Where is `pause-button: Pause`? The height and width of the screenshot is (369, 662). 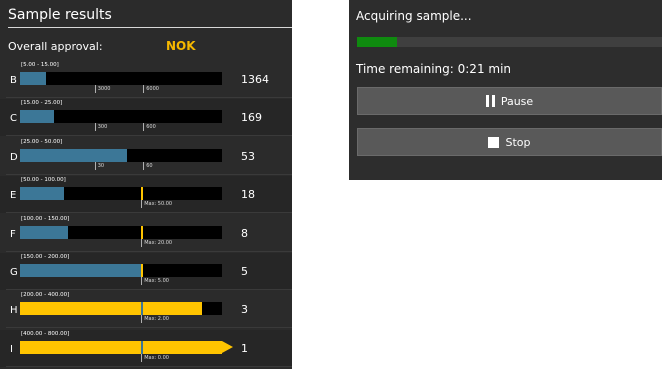
pause-button: Pause is located at coordinates (509, 101).